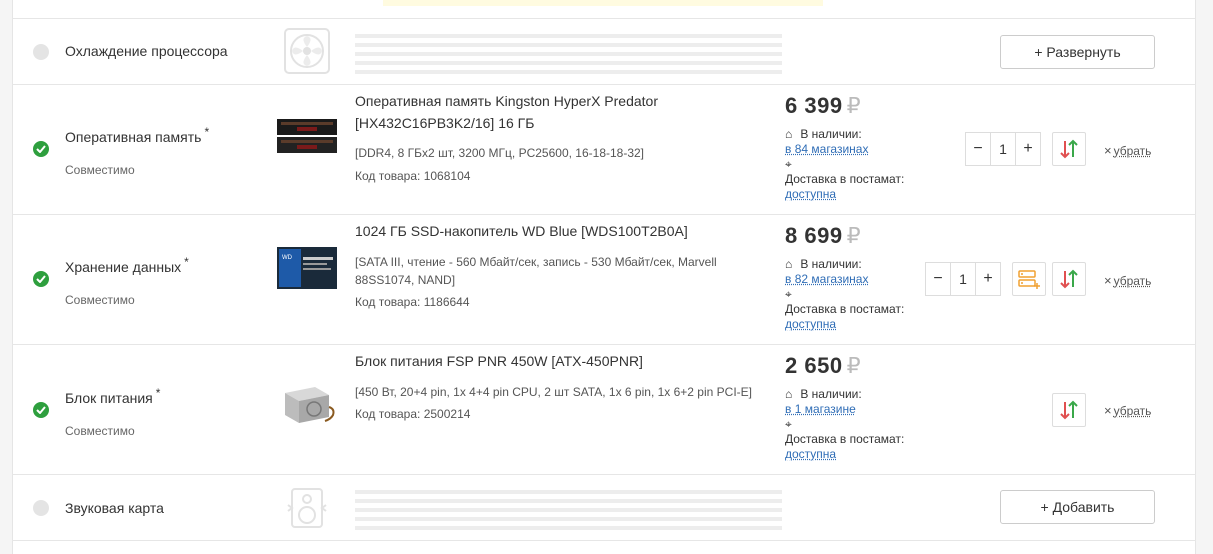 The width and height of the screenshot is (1213, 554). I want to click on config-row-soundcard: Звуковая карта + Добавить, so click(604, 508).